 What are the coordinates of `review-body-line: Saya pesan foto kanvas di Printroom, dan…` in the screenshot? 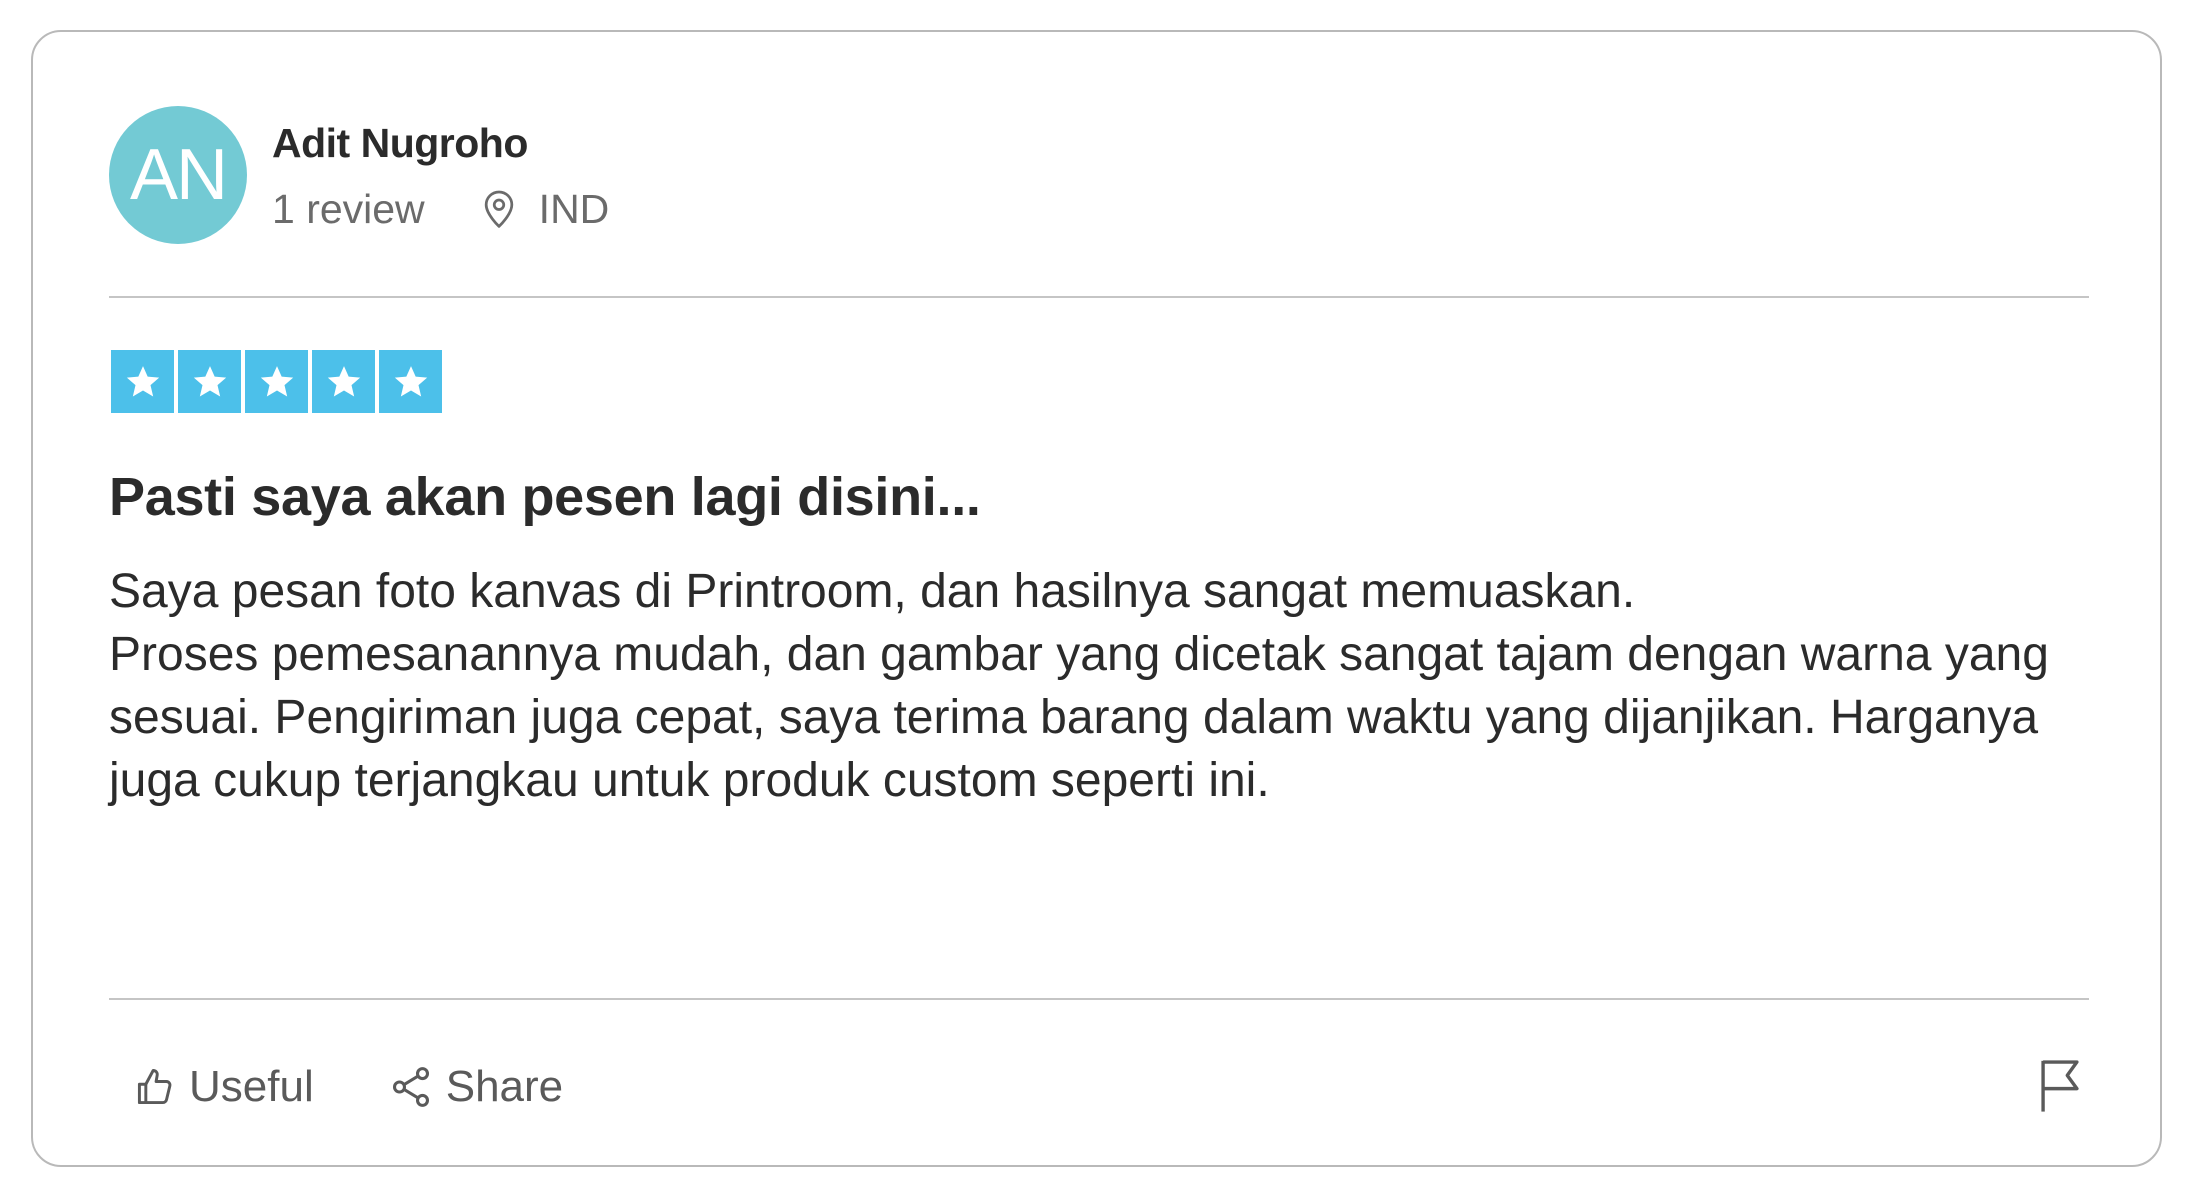 It's located at (872, 591).